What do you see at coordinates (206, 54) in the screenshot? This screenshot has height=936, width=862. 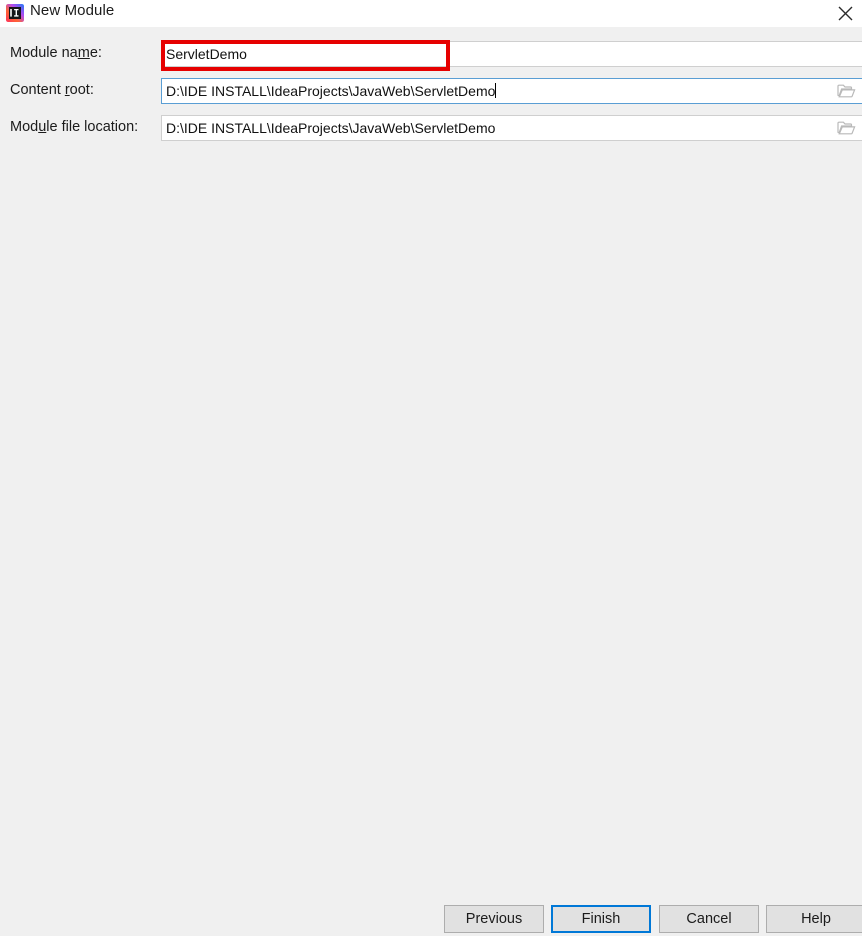 I see `module-name-value: ServletDemo` at bounding box center [206, 54].